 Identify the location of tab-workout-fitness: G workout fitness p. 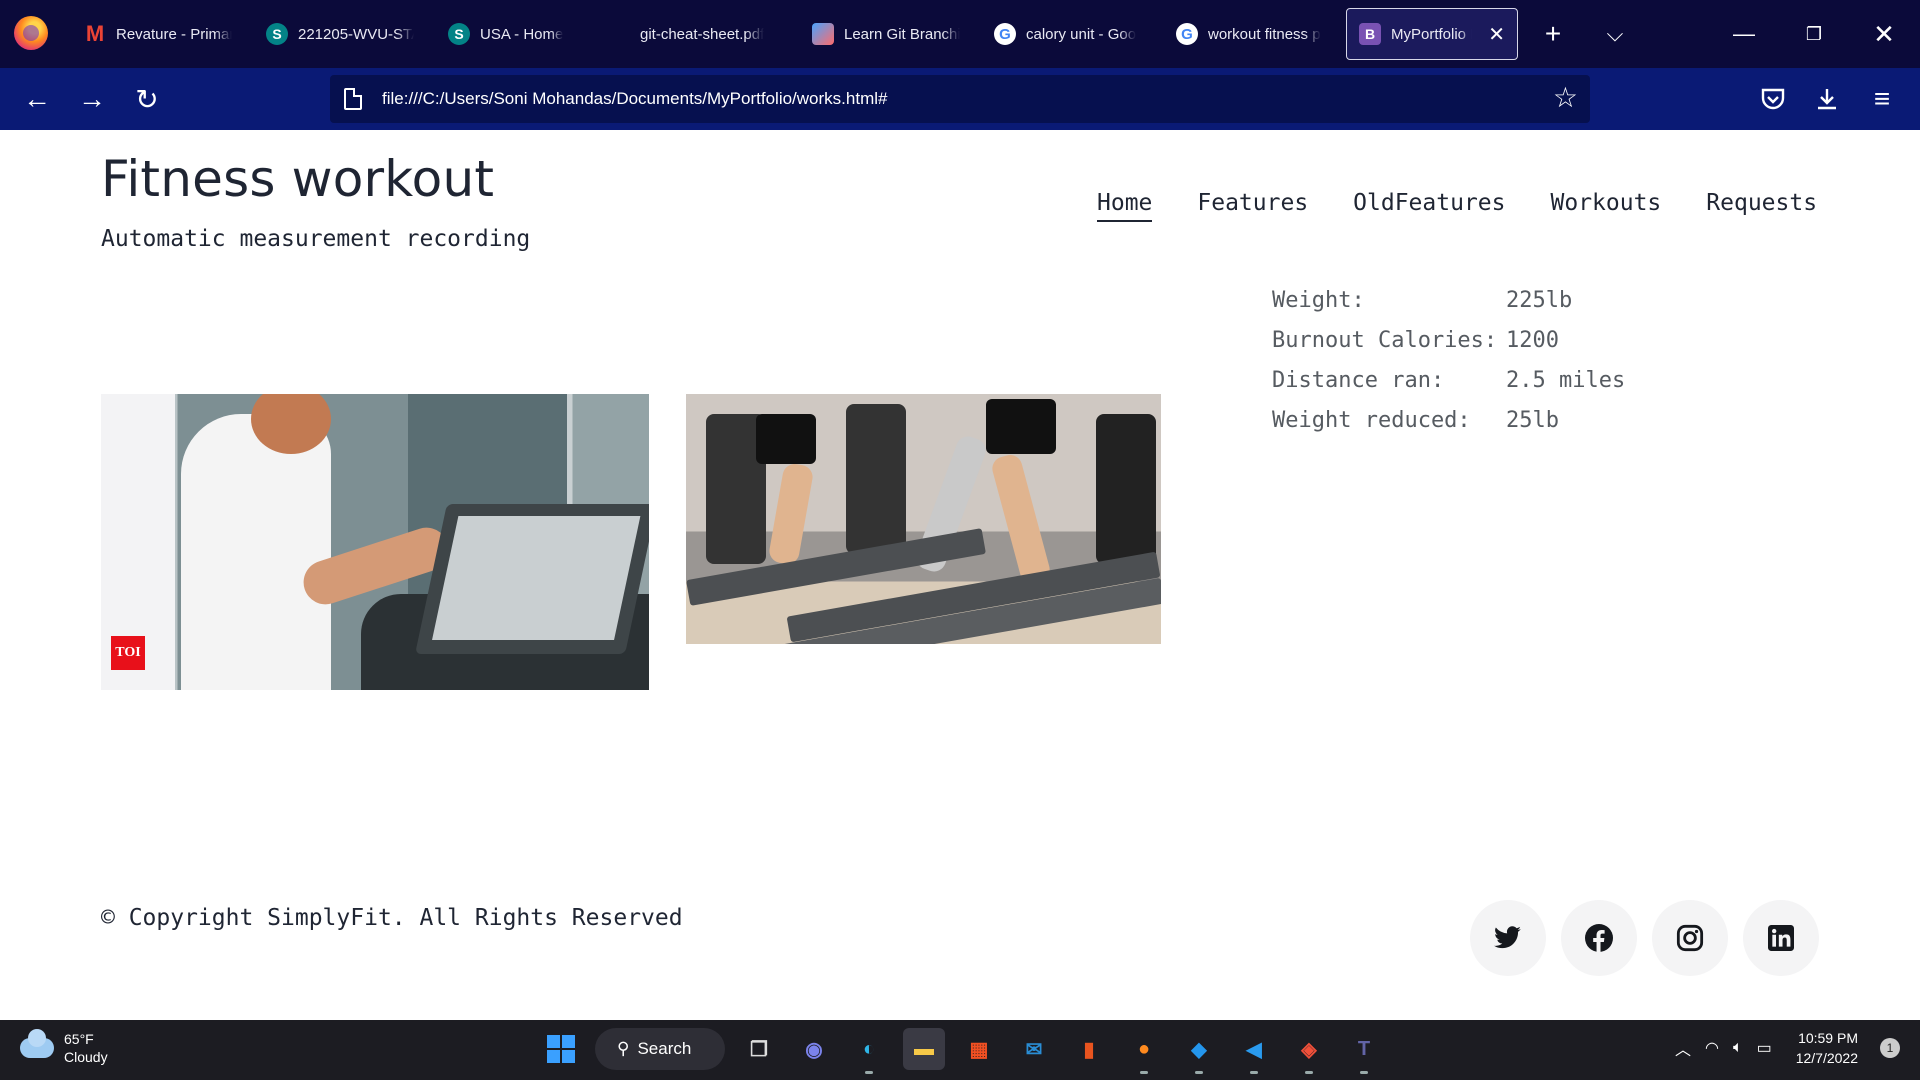
(1250, 34).